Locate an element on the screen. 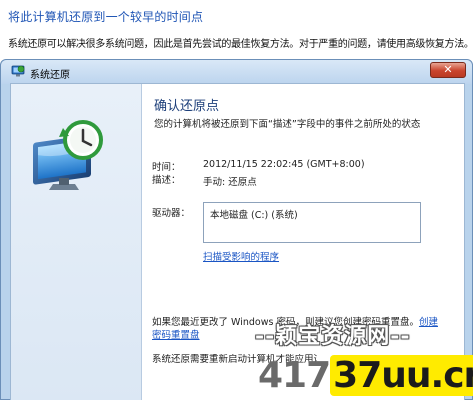 Image resolution: width=473 pixels, height=400 pixels. description-value: 手动: 还原点 is located at coordinates (230, 182).